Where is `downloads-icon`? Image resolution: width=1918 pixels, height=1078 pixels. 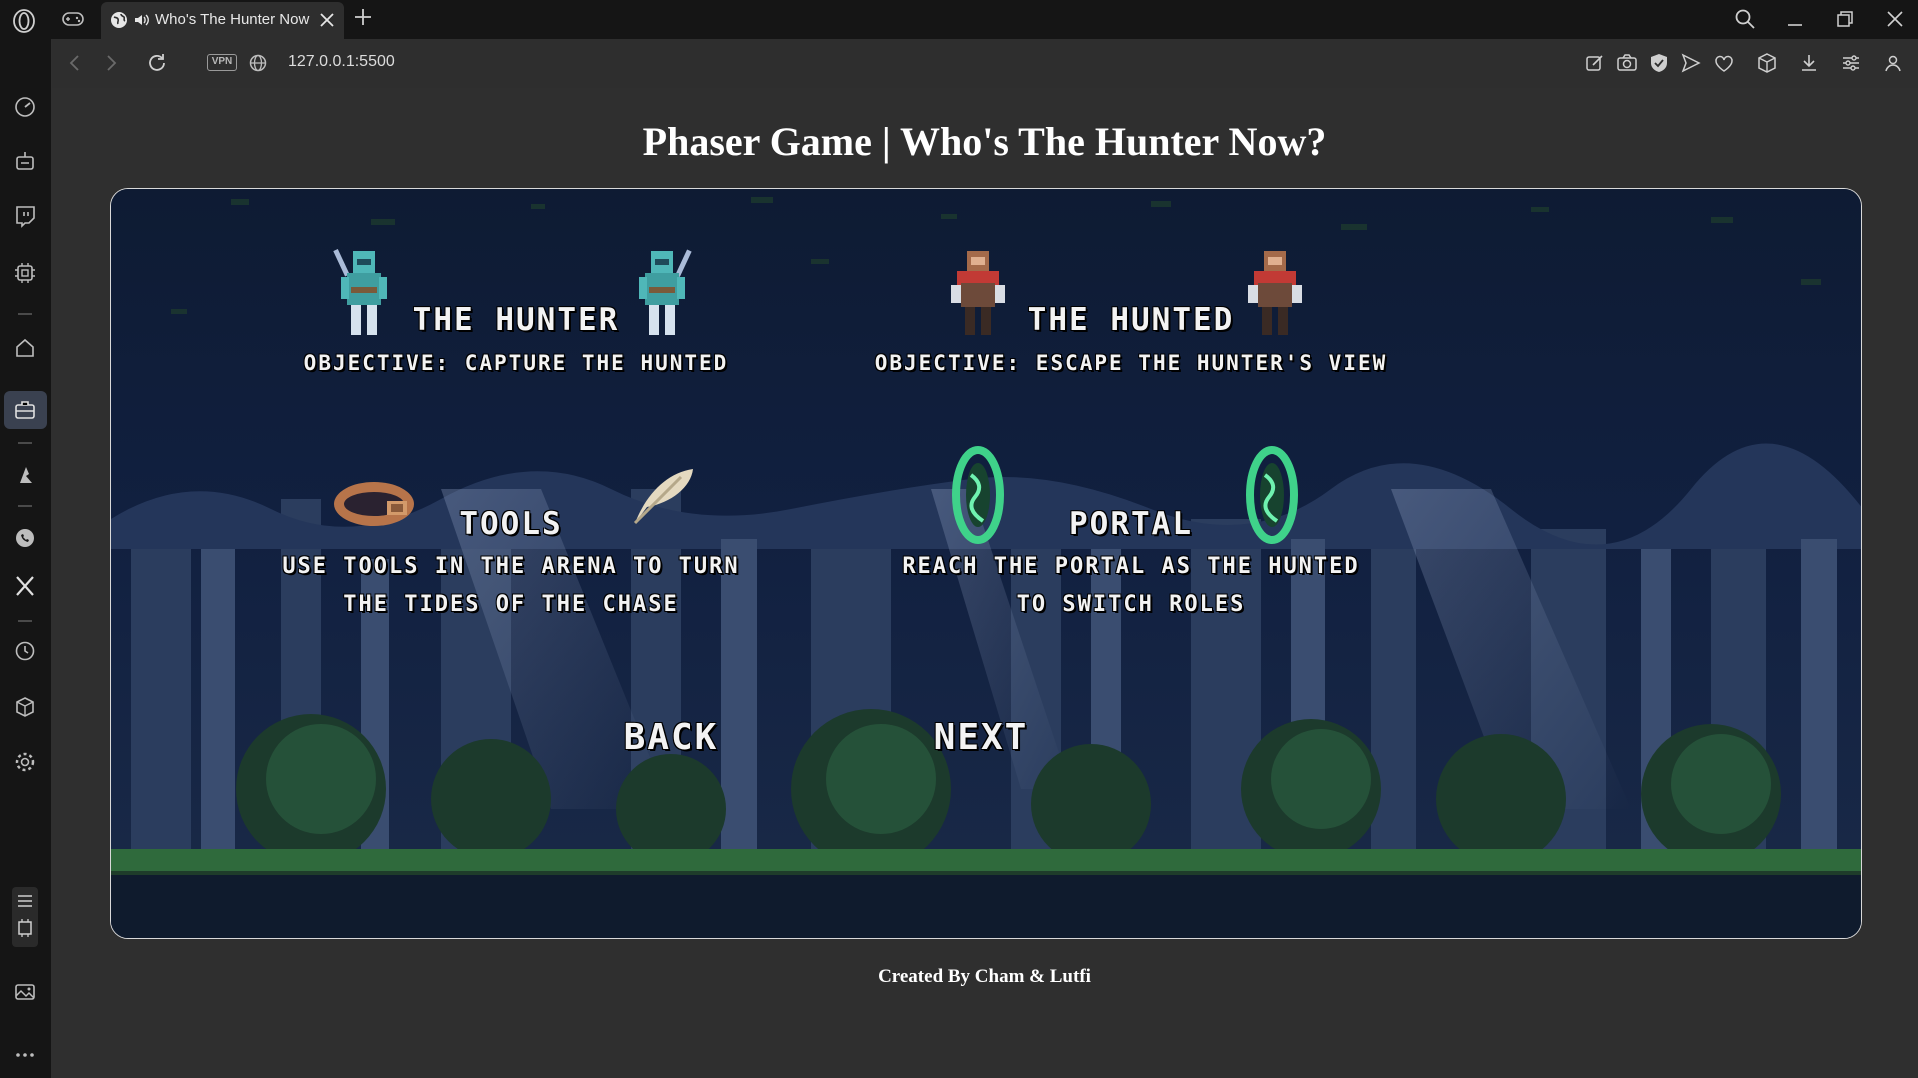
downloads-icon is located at coordinates (1809, 63).